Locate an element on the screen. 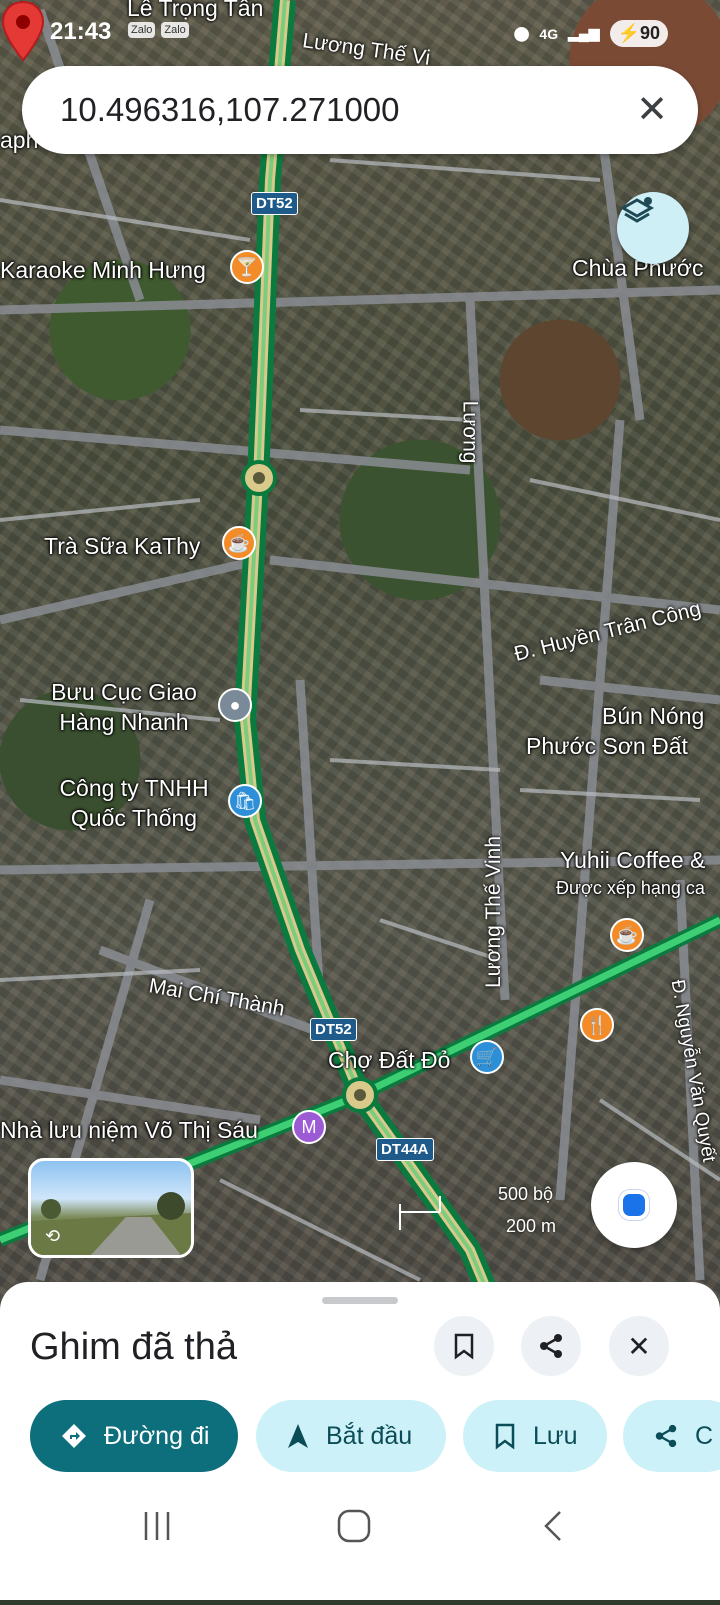  search-bar: 10.496316,107.271000 ✕ is located at coordinates (360, 110).